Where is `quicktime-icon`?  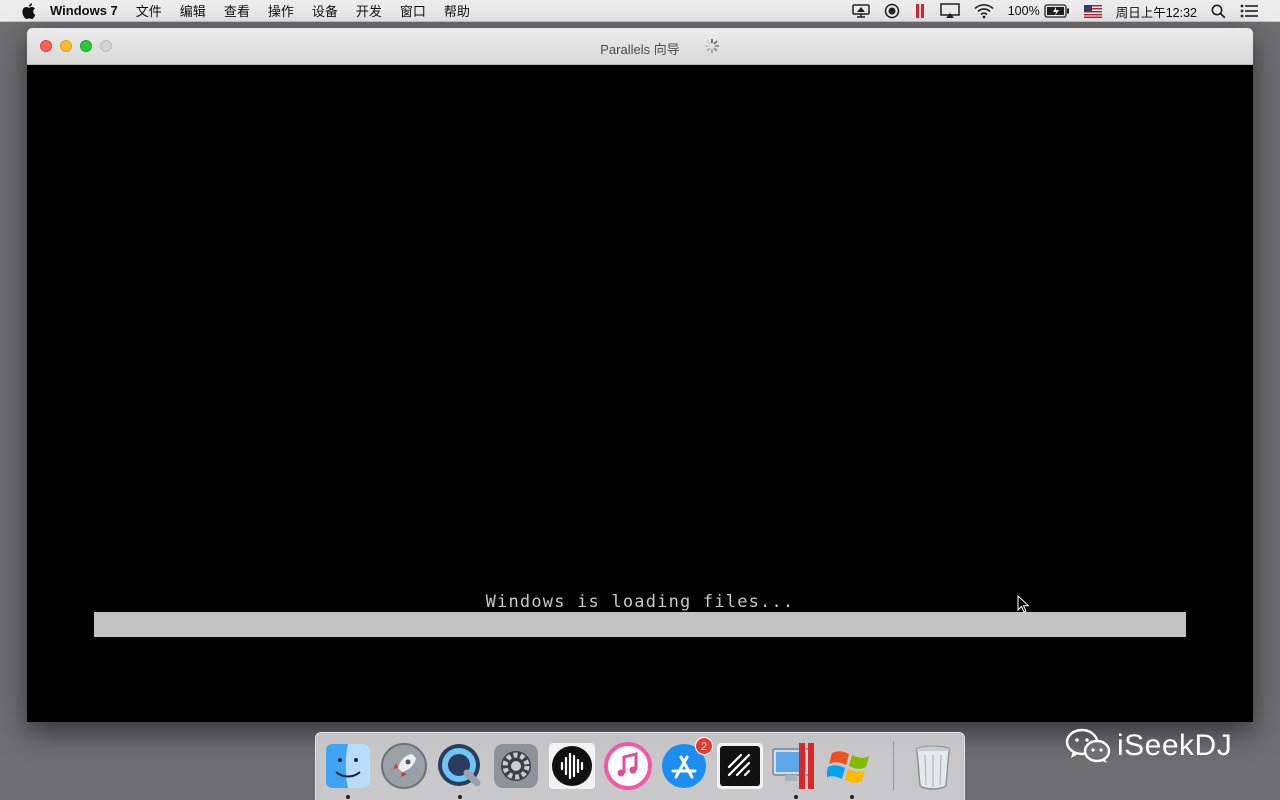
quicktime-icon is located at coordinates (459, 765).